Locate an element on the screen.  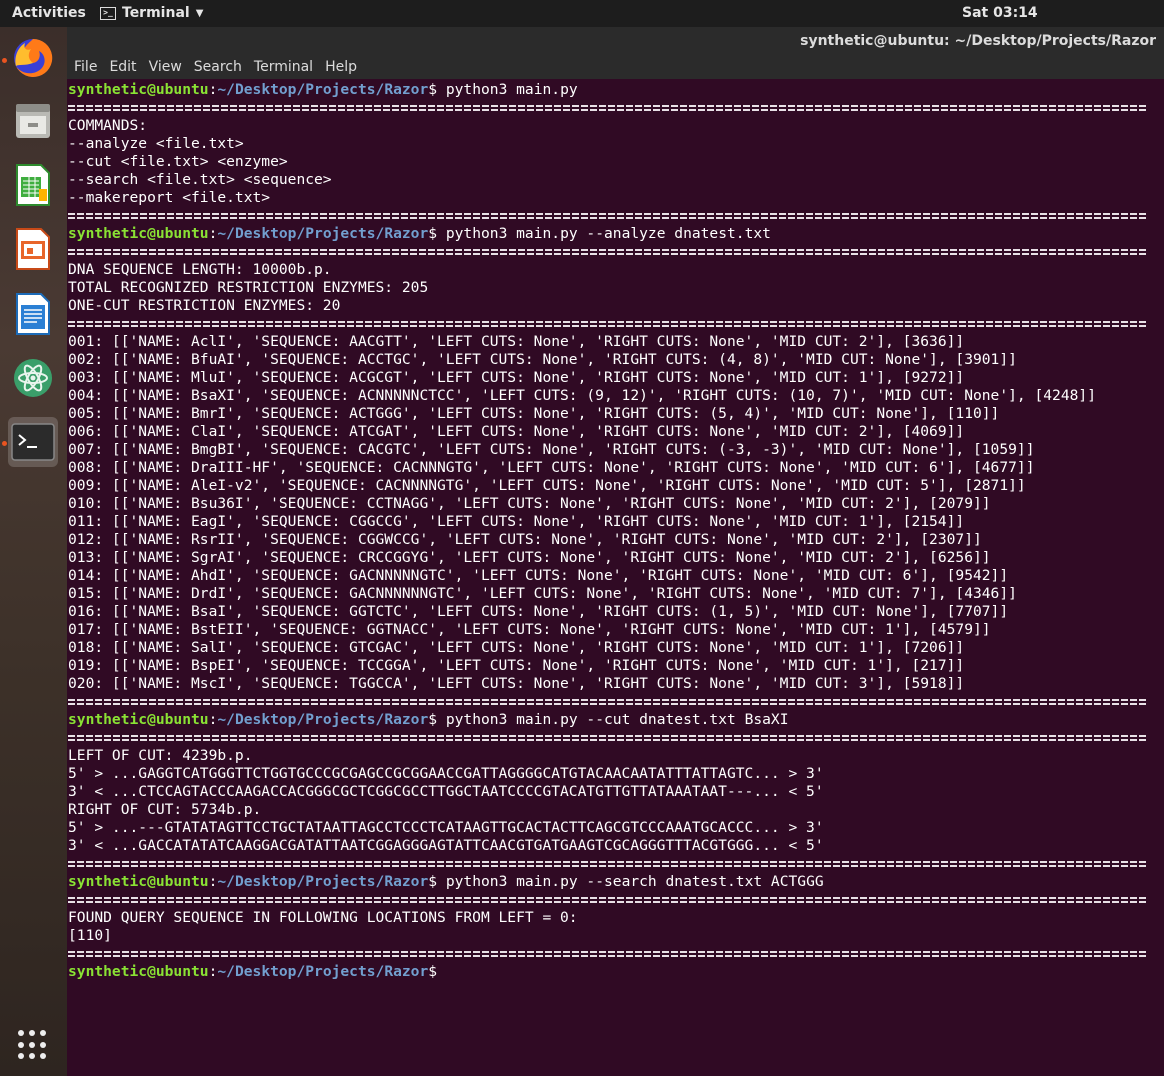
clock: Sat 03:14 is located at coordinates (1000, 13).